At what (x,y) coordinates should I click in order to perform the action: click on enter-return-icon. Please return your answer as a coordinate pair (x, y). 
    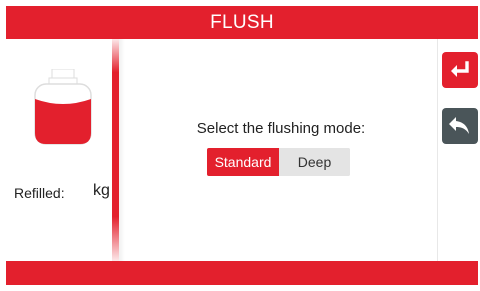
    Looking at the image, I should click on (460, 69).